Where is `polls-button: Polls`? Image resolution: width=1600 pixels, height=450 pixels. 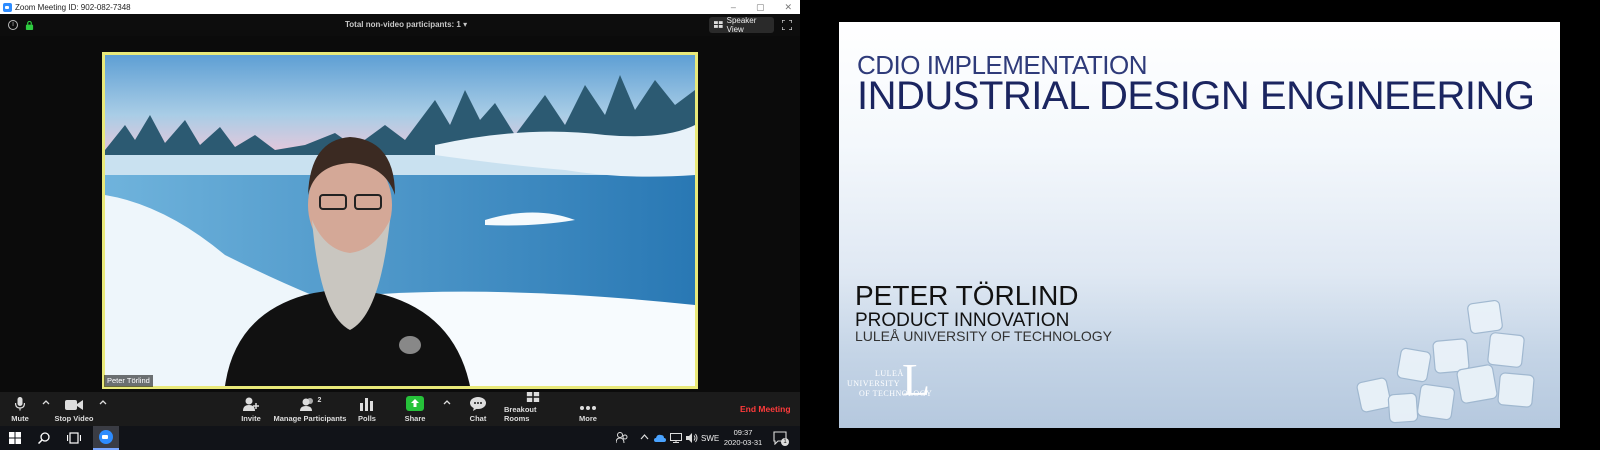
polls-button: Polls is located at coordinates (367, 409).